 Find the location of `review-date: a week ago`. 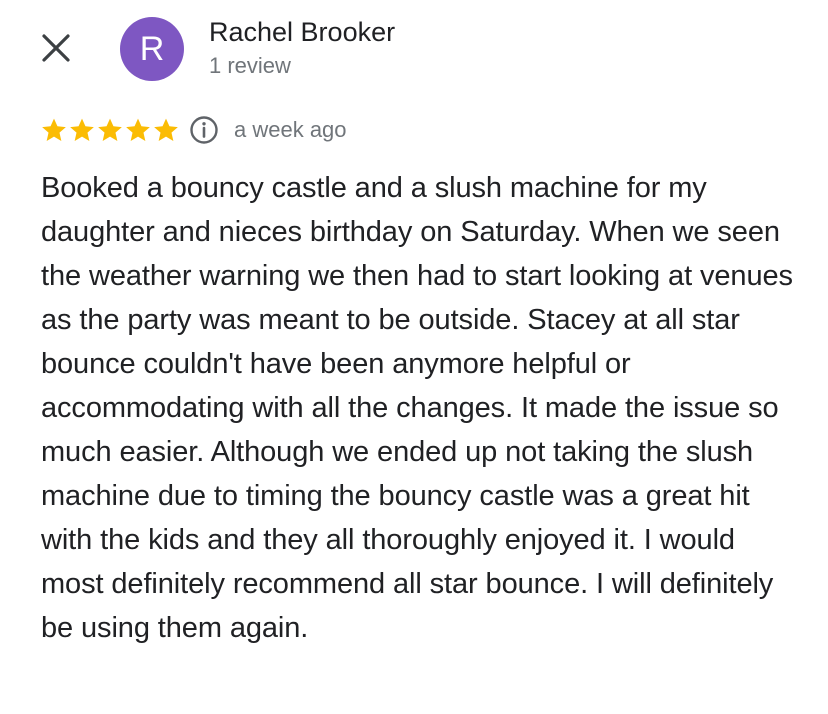

review-date: a week ago is located at coordinates (290, 129).